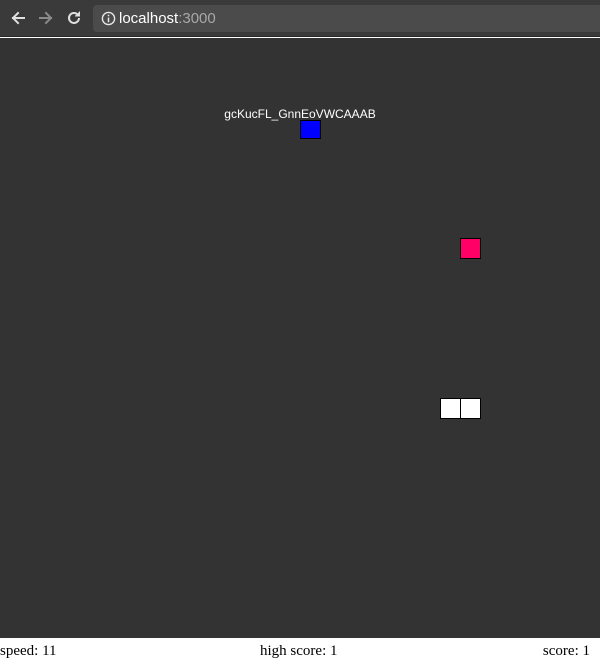  Describe the element at coordinates (149, 18) in the screenshot. I see `url-host: localhost` at that location.